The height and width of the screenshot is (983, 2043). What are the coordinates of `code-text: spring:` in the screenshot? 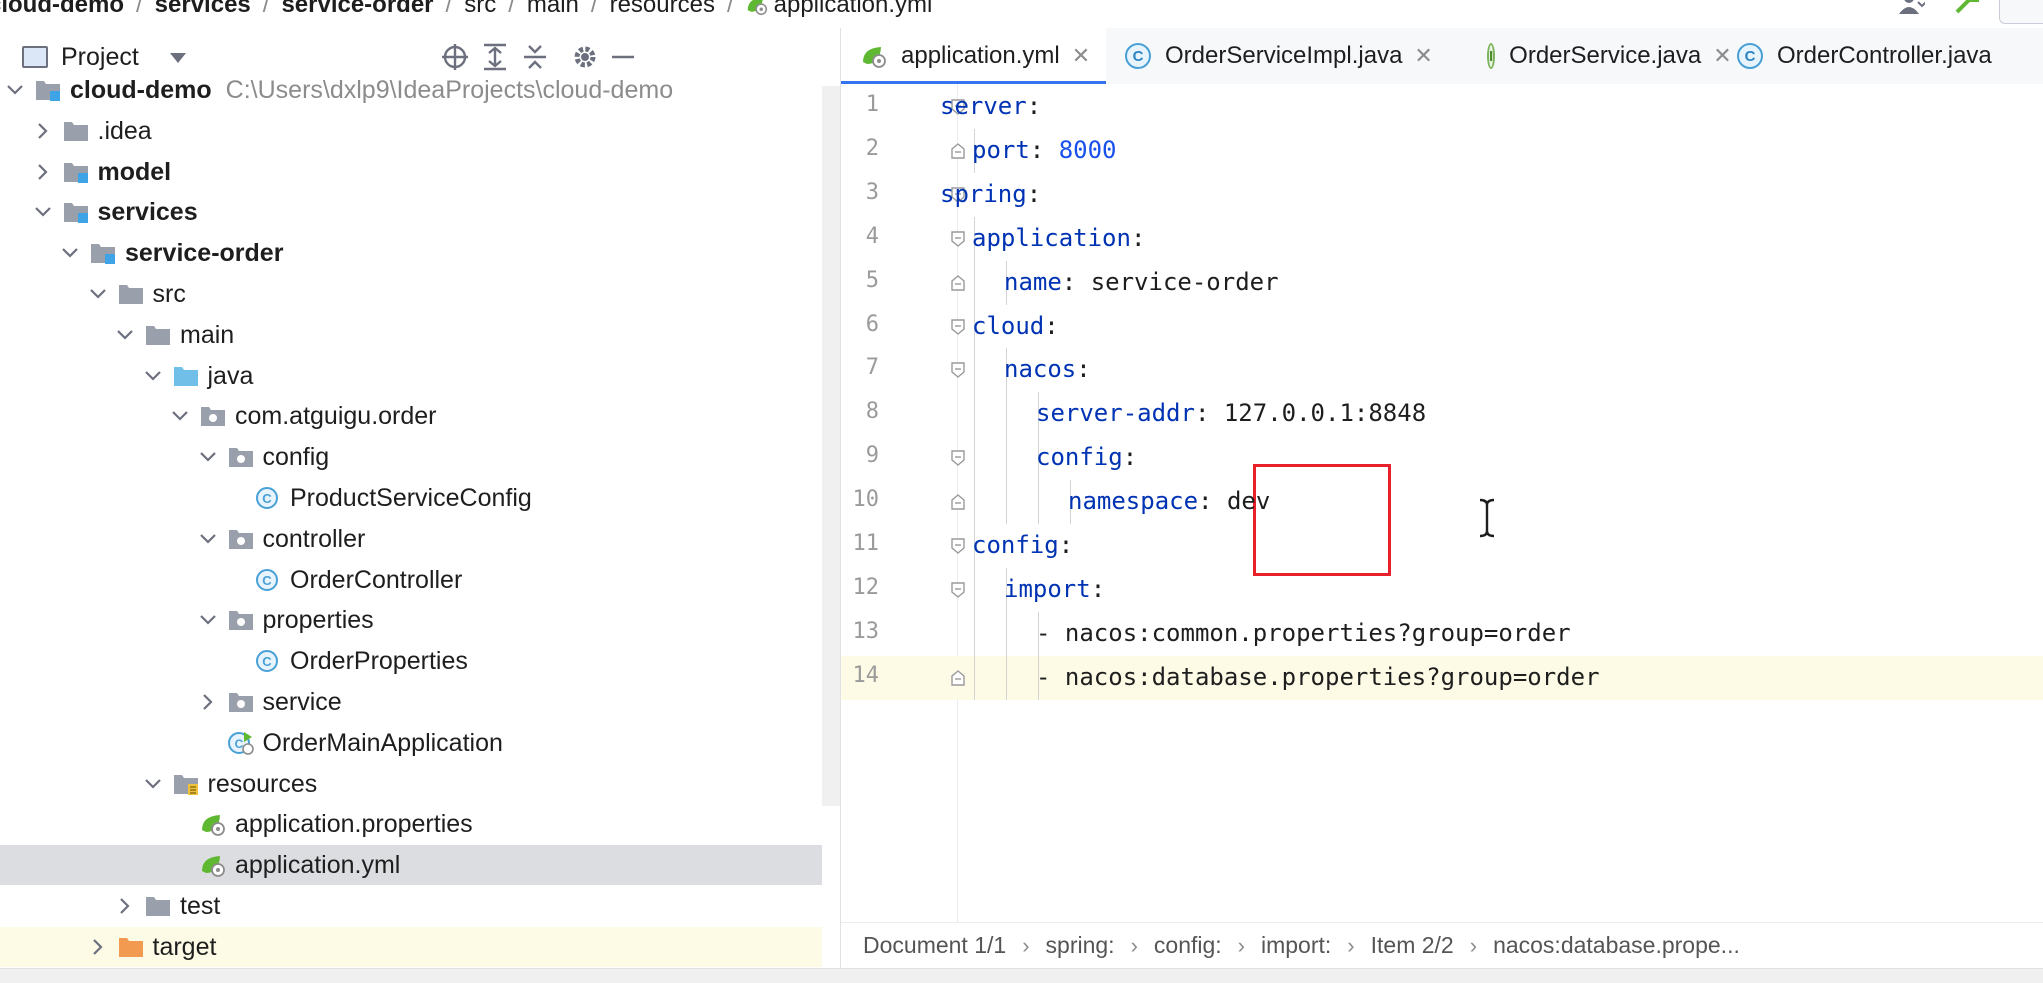 It's located at (990, 194).